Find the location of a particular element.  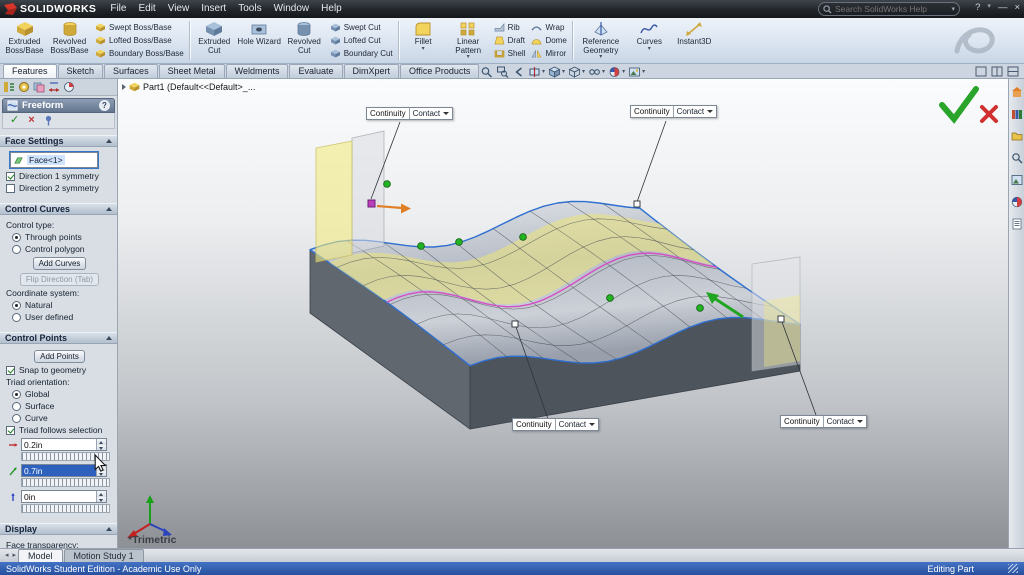

search-input is located at coordinates (892, 9).